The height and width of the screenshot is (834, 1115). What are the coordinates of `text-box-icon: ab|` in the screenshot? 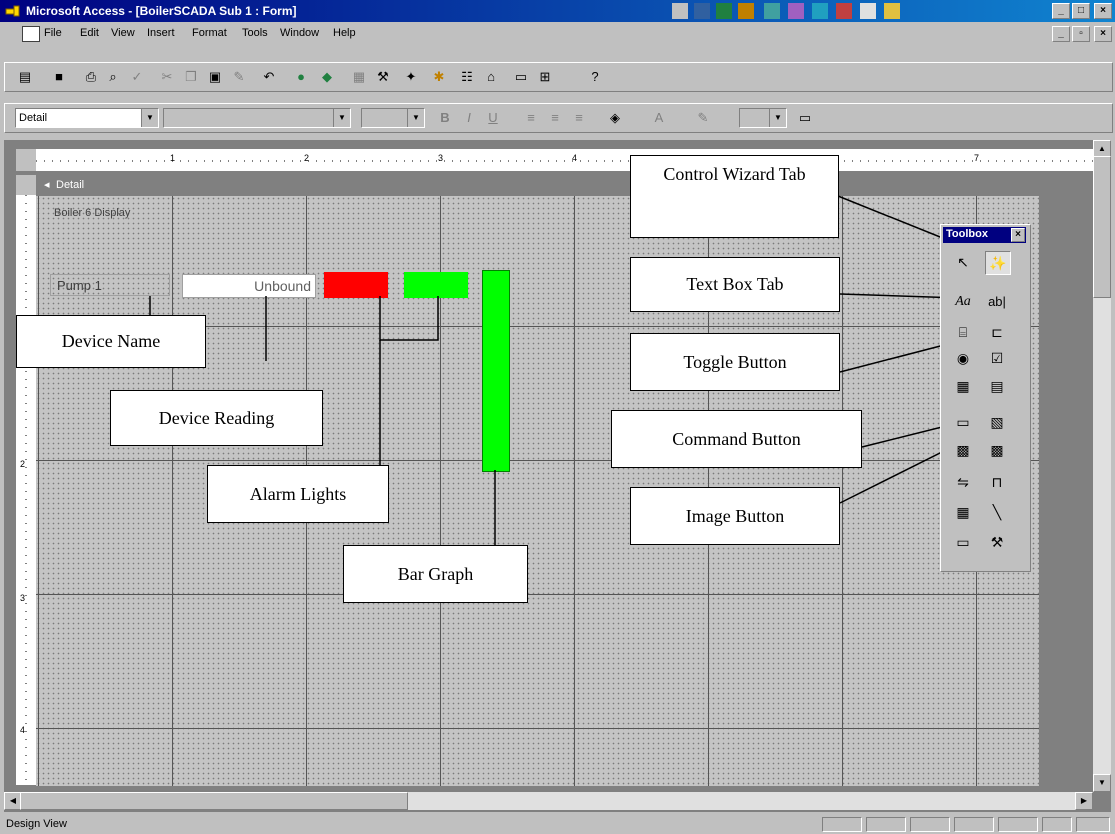 It's located at (997, 302).